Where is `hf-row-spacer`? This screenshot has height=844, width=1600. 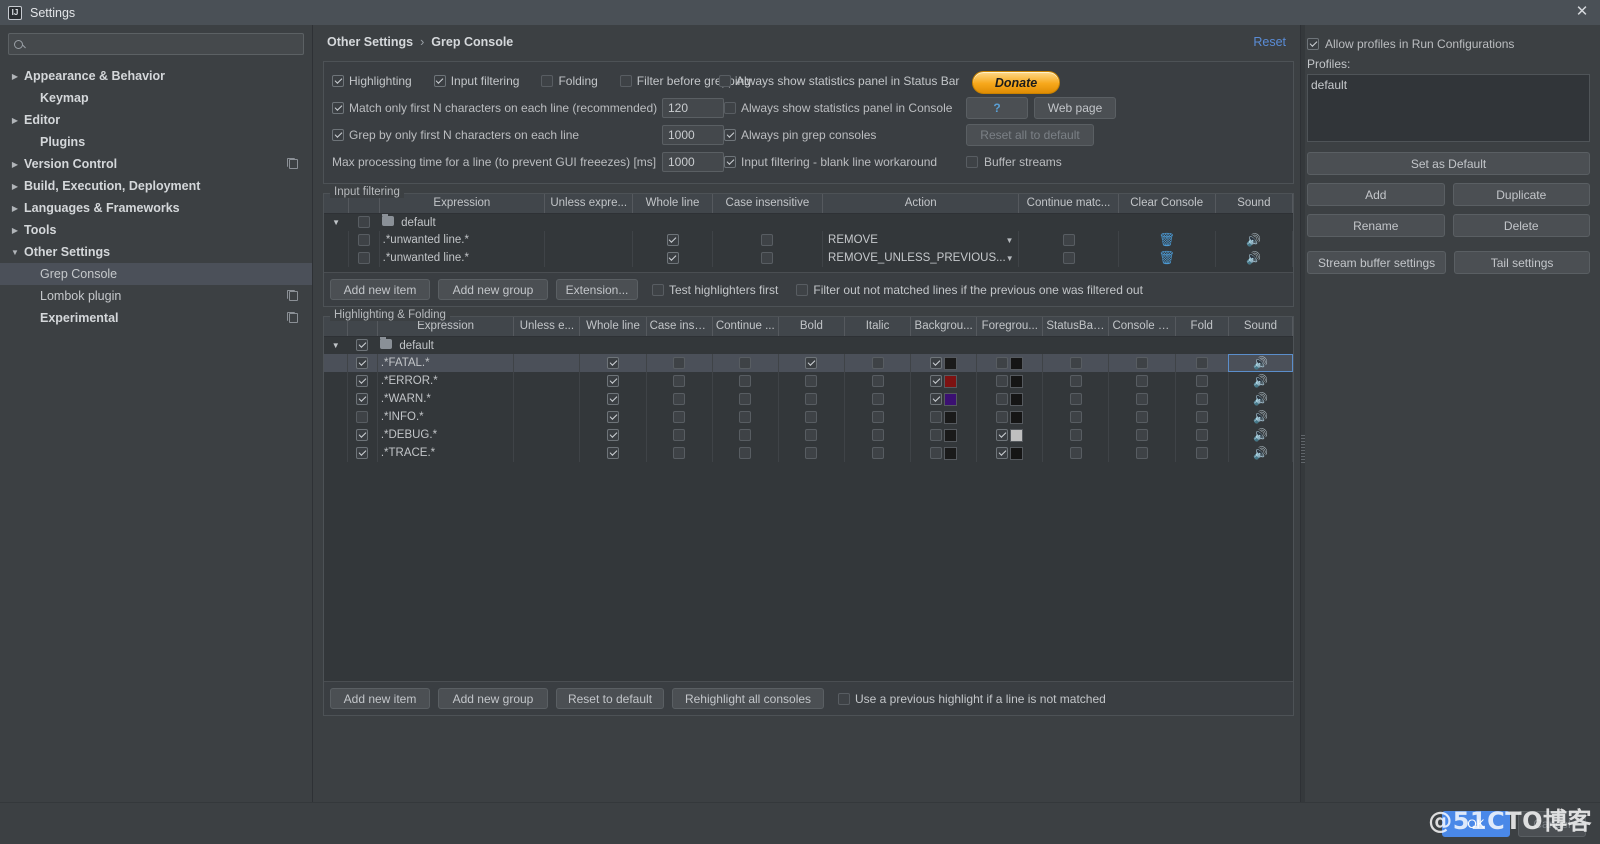
hf-row-spacer is located at coordinates (336, 417).